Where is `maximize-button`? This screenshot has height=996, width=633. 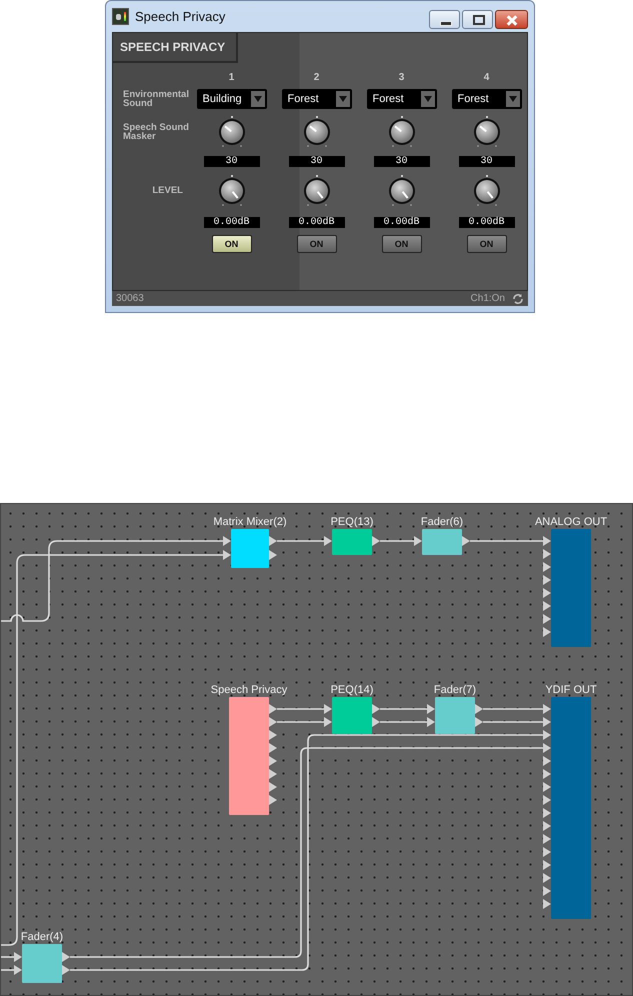
maximize-button is located at coordinates (477, 19).